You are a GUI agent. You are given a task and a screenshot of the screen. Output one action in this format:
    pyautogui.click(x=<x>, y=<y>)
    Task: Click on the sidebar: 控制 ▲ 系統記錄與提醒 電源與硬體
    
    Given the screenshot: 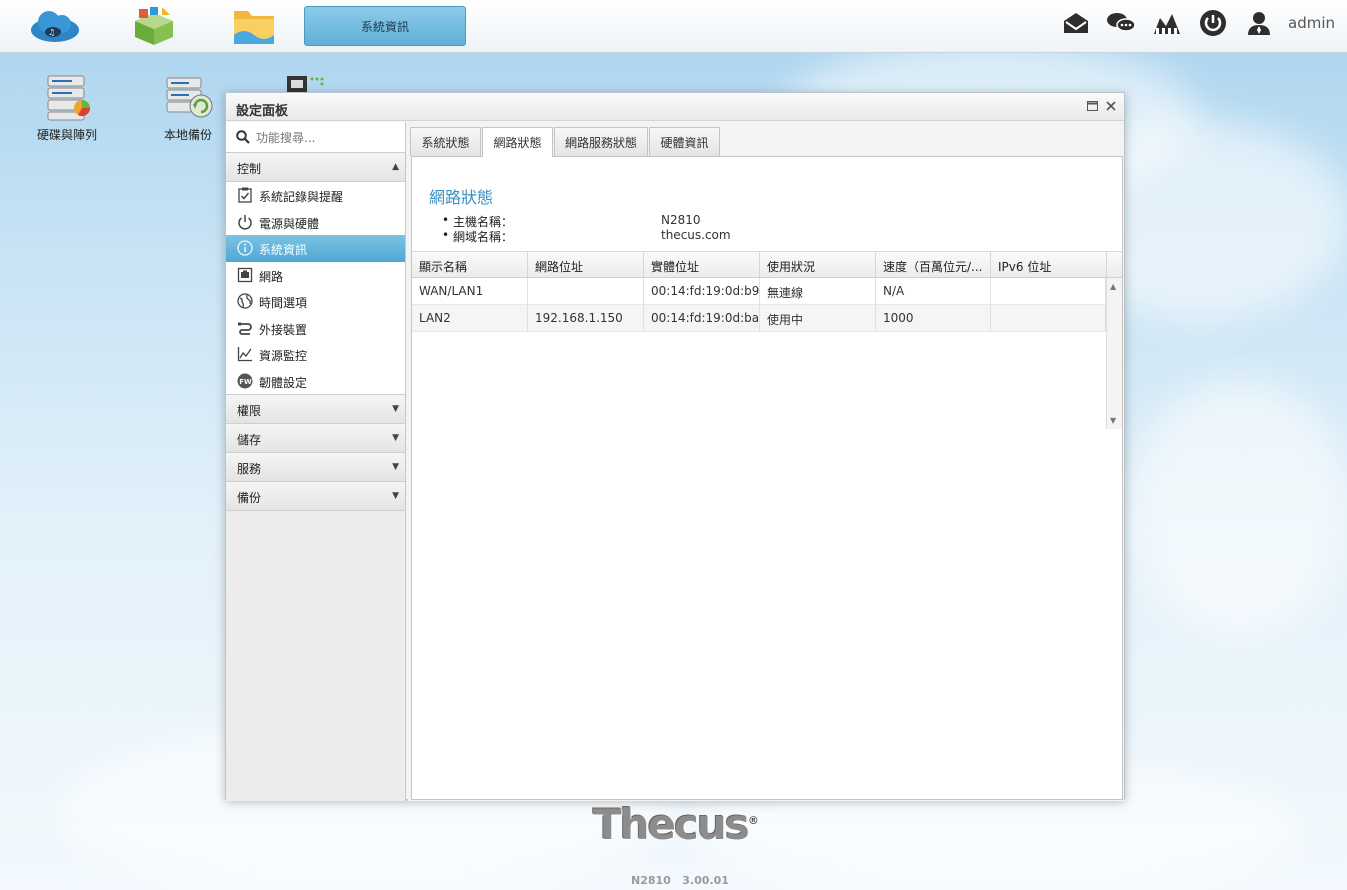 What is the action you would take?
    pyautogui.click(x=316, y=461)
    